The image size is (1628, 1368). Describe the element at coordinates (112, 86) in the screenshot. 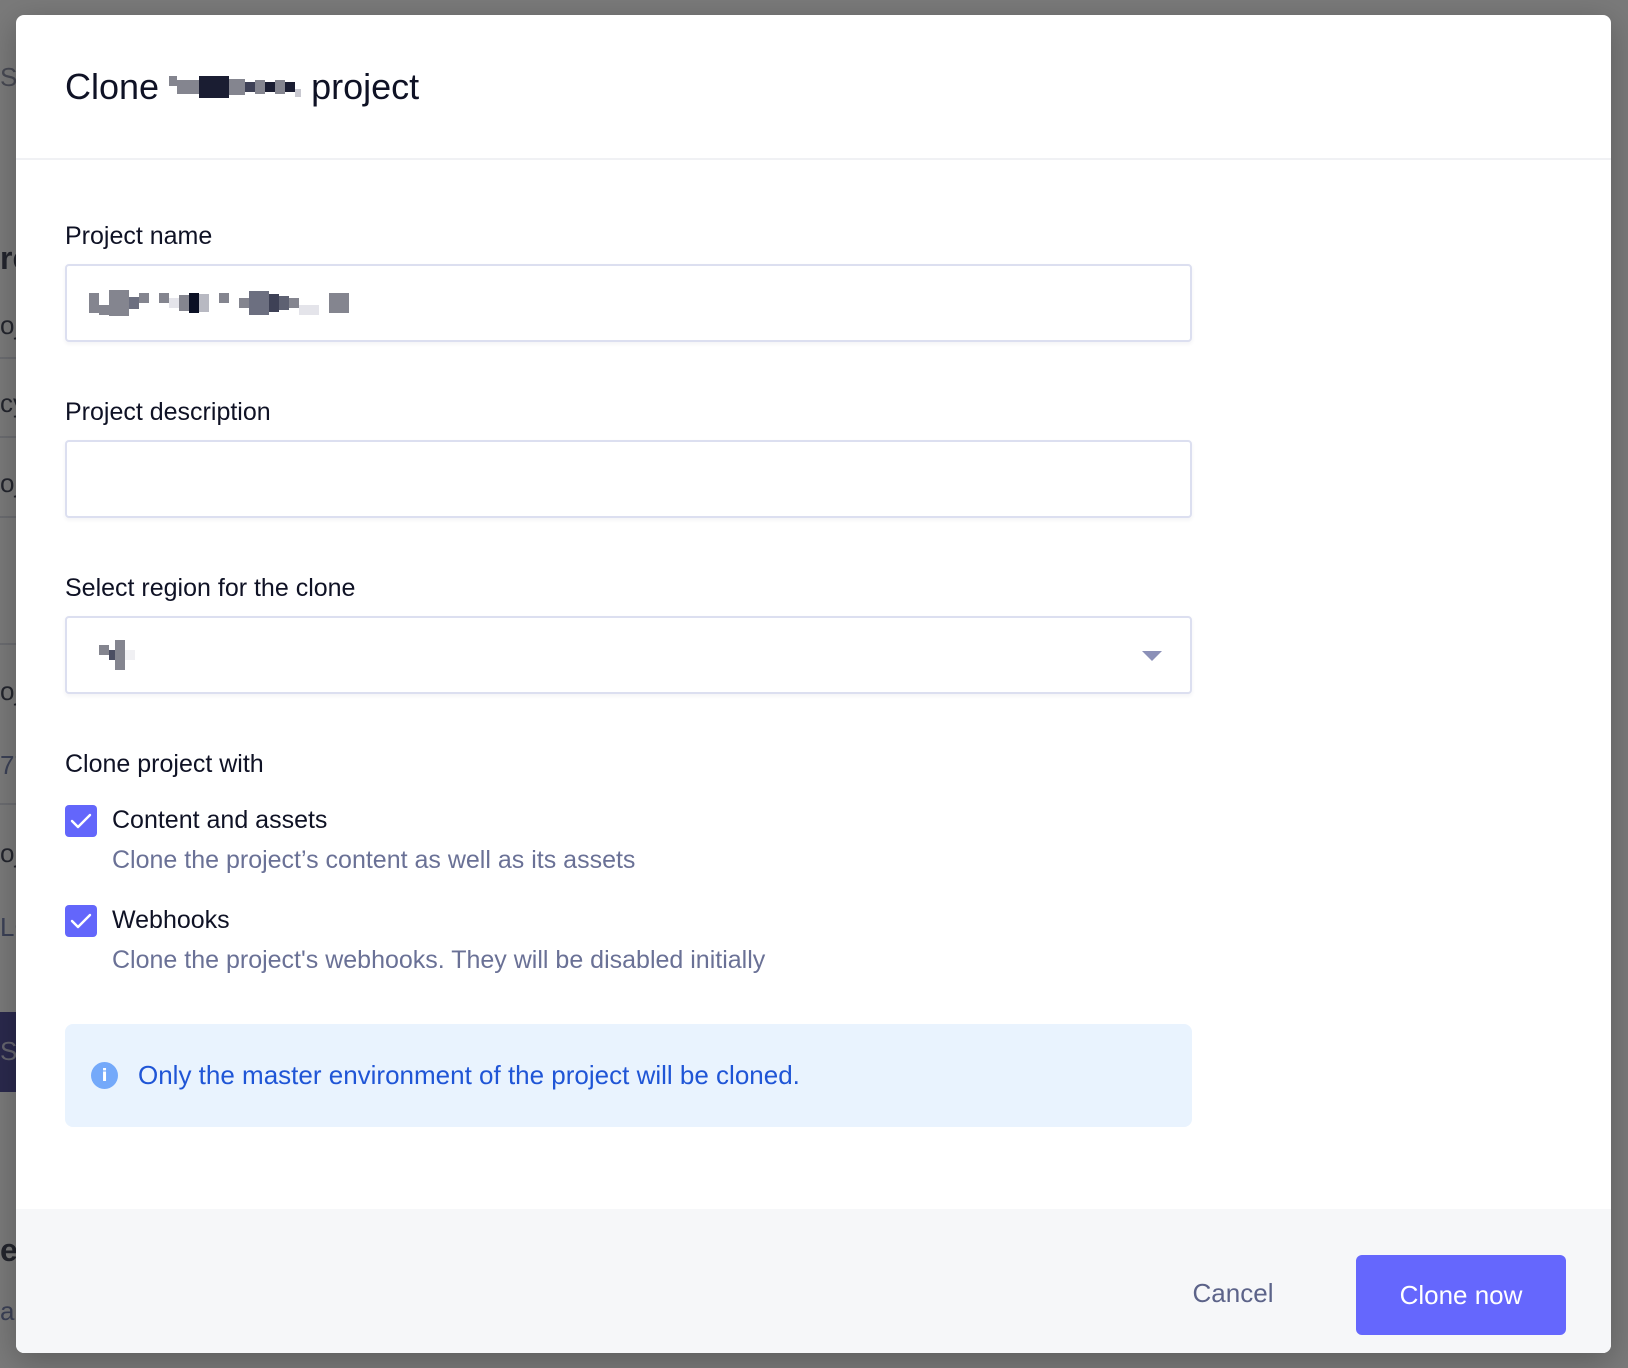

I see `title-prefix: Clone` at that location.